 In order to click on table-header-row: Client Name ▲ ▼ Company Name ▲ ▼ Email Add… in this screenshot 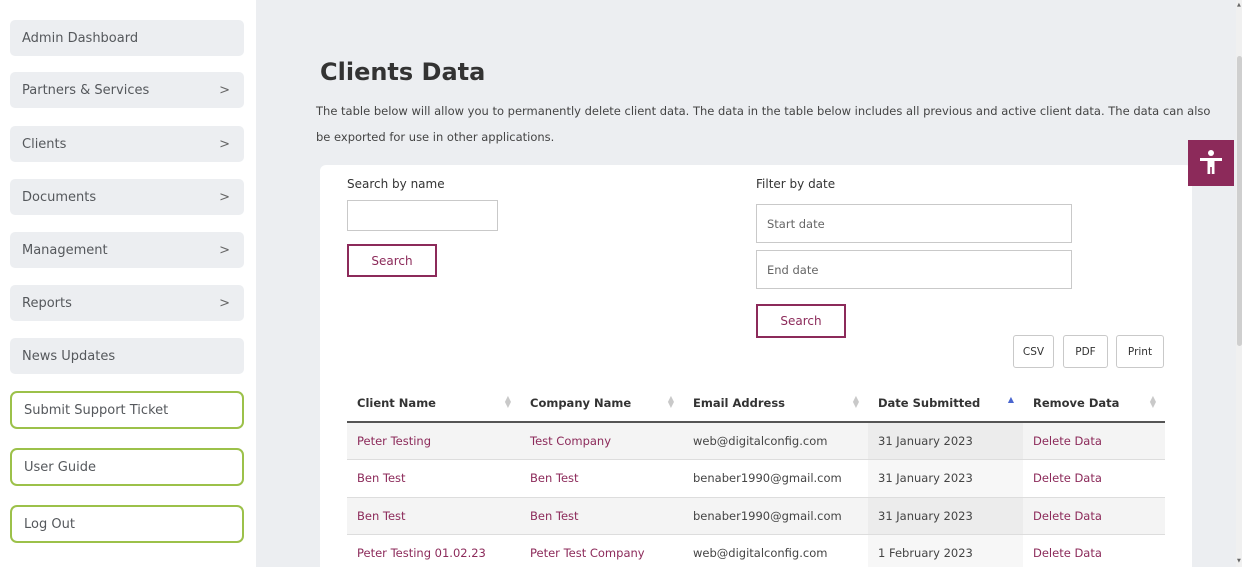, I will do `click(756, 403)`.